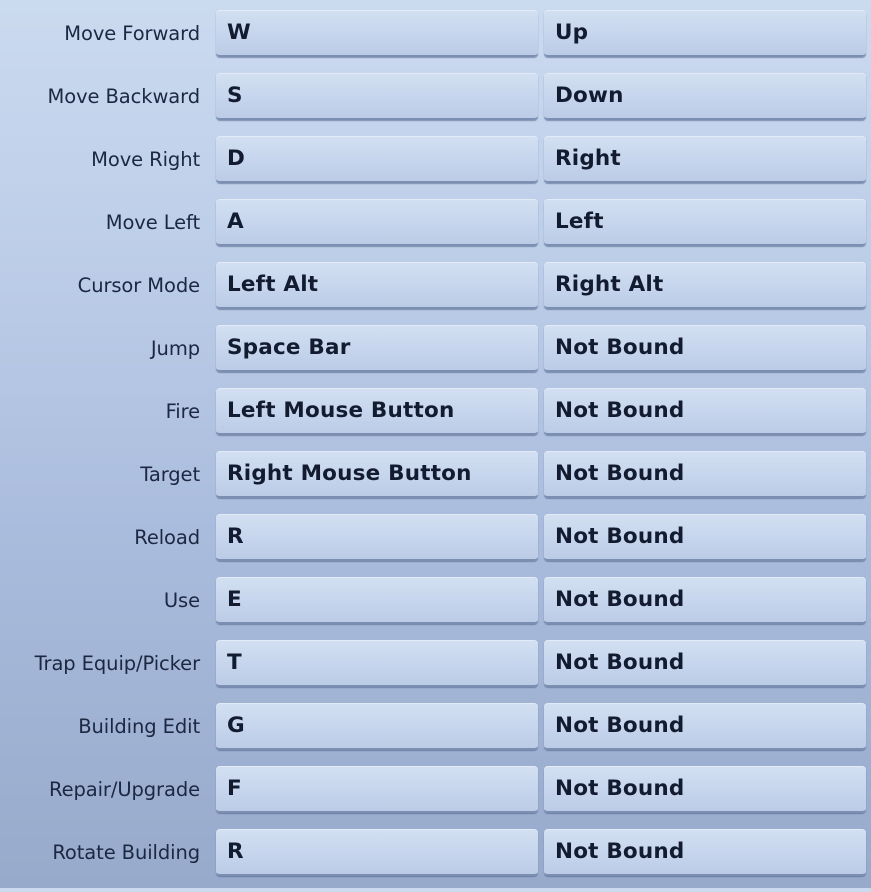  What do you see at coordinates (377, 474) in the screenshot?
I see `primary-key-slot: Right Mouse Button` at bounding box center [377, 474].